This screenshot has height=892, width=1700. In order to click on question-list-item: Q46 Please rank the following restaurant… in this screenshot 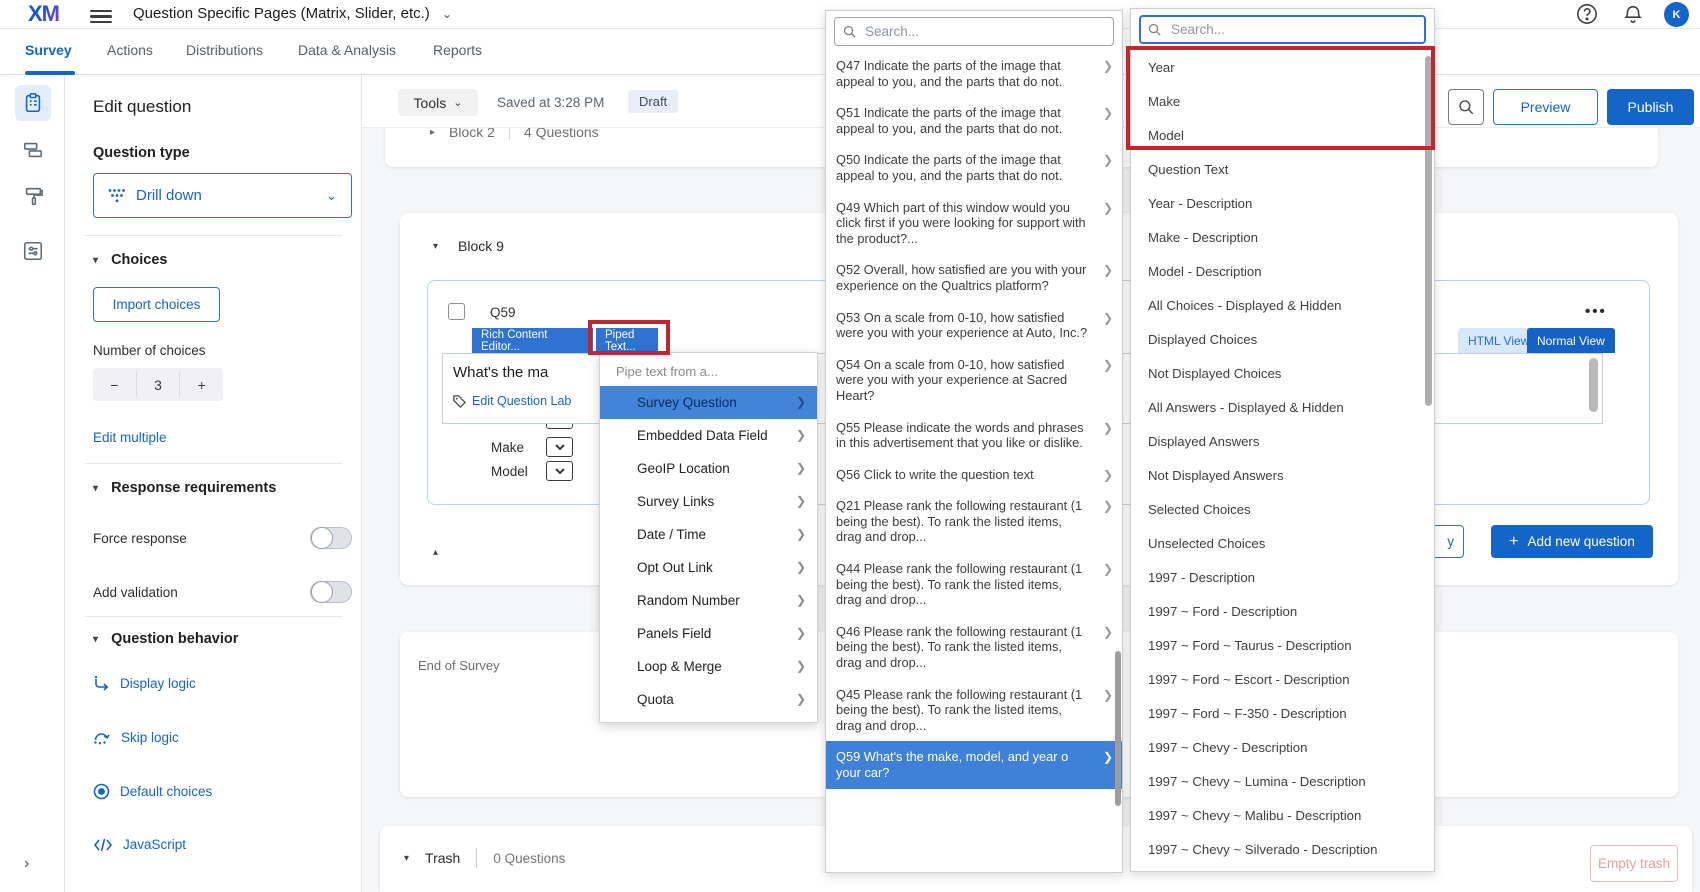, I will do `click(974, 647)`.